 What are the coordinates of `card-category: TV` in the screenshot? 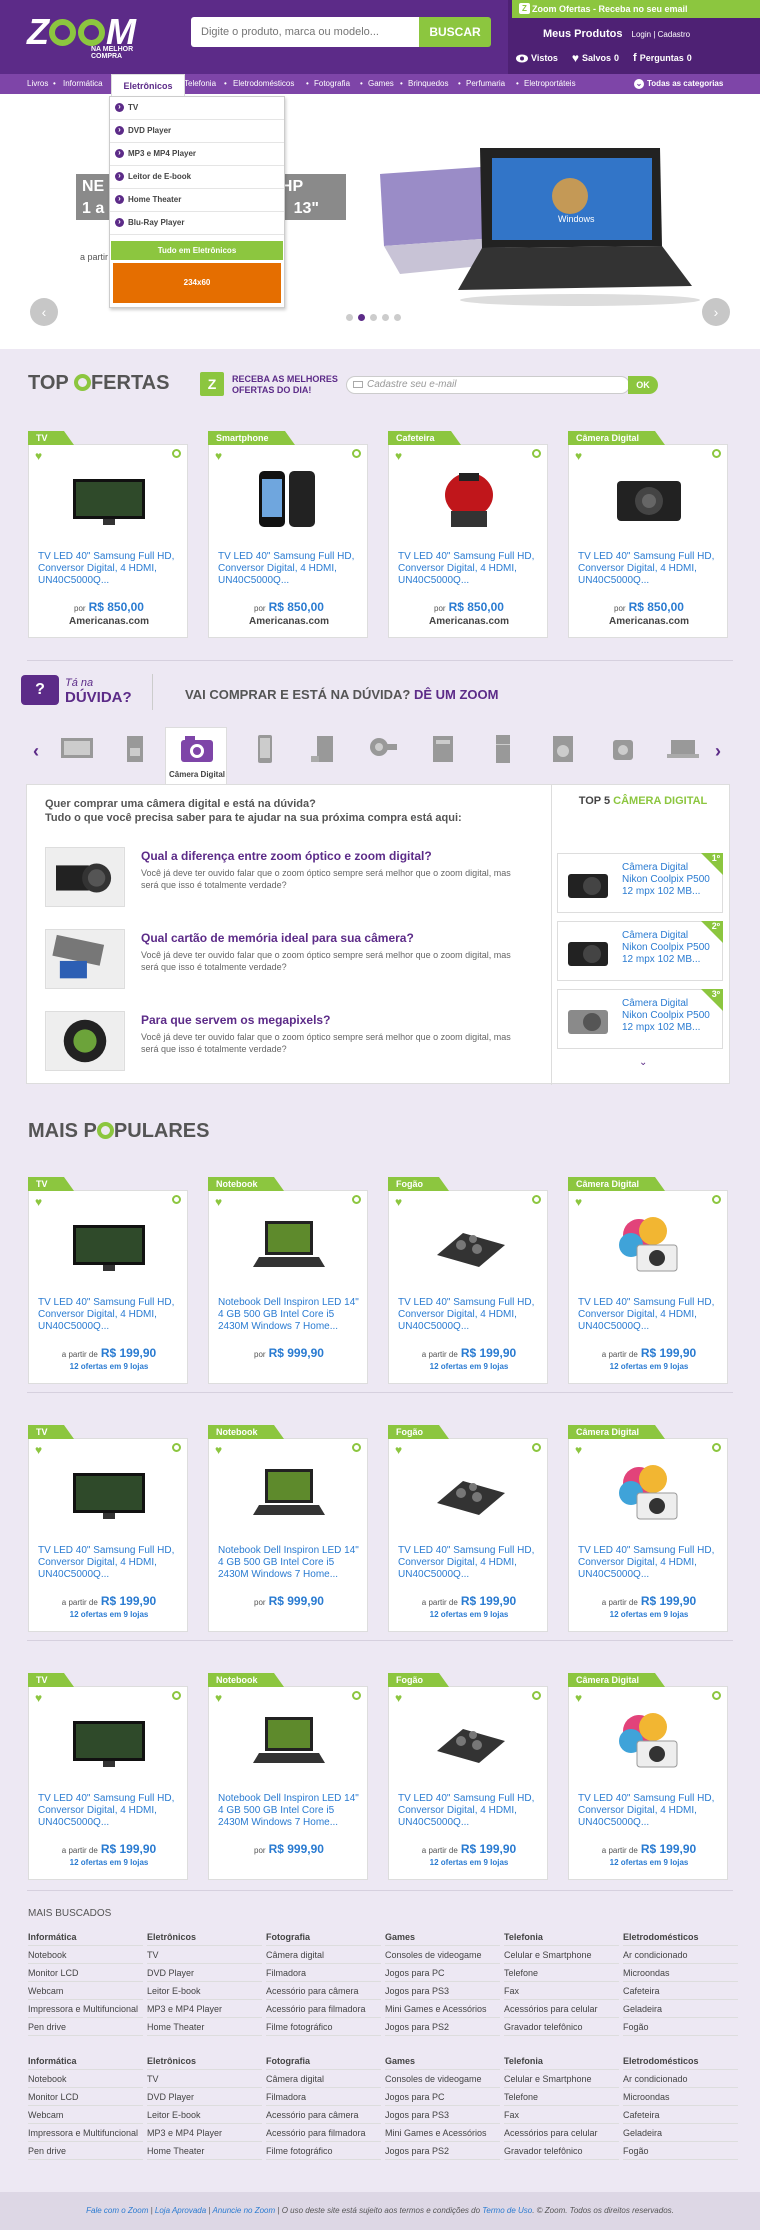 It's located at (50, 1184).